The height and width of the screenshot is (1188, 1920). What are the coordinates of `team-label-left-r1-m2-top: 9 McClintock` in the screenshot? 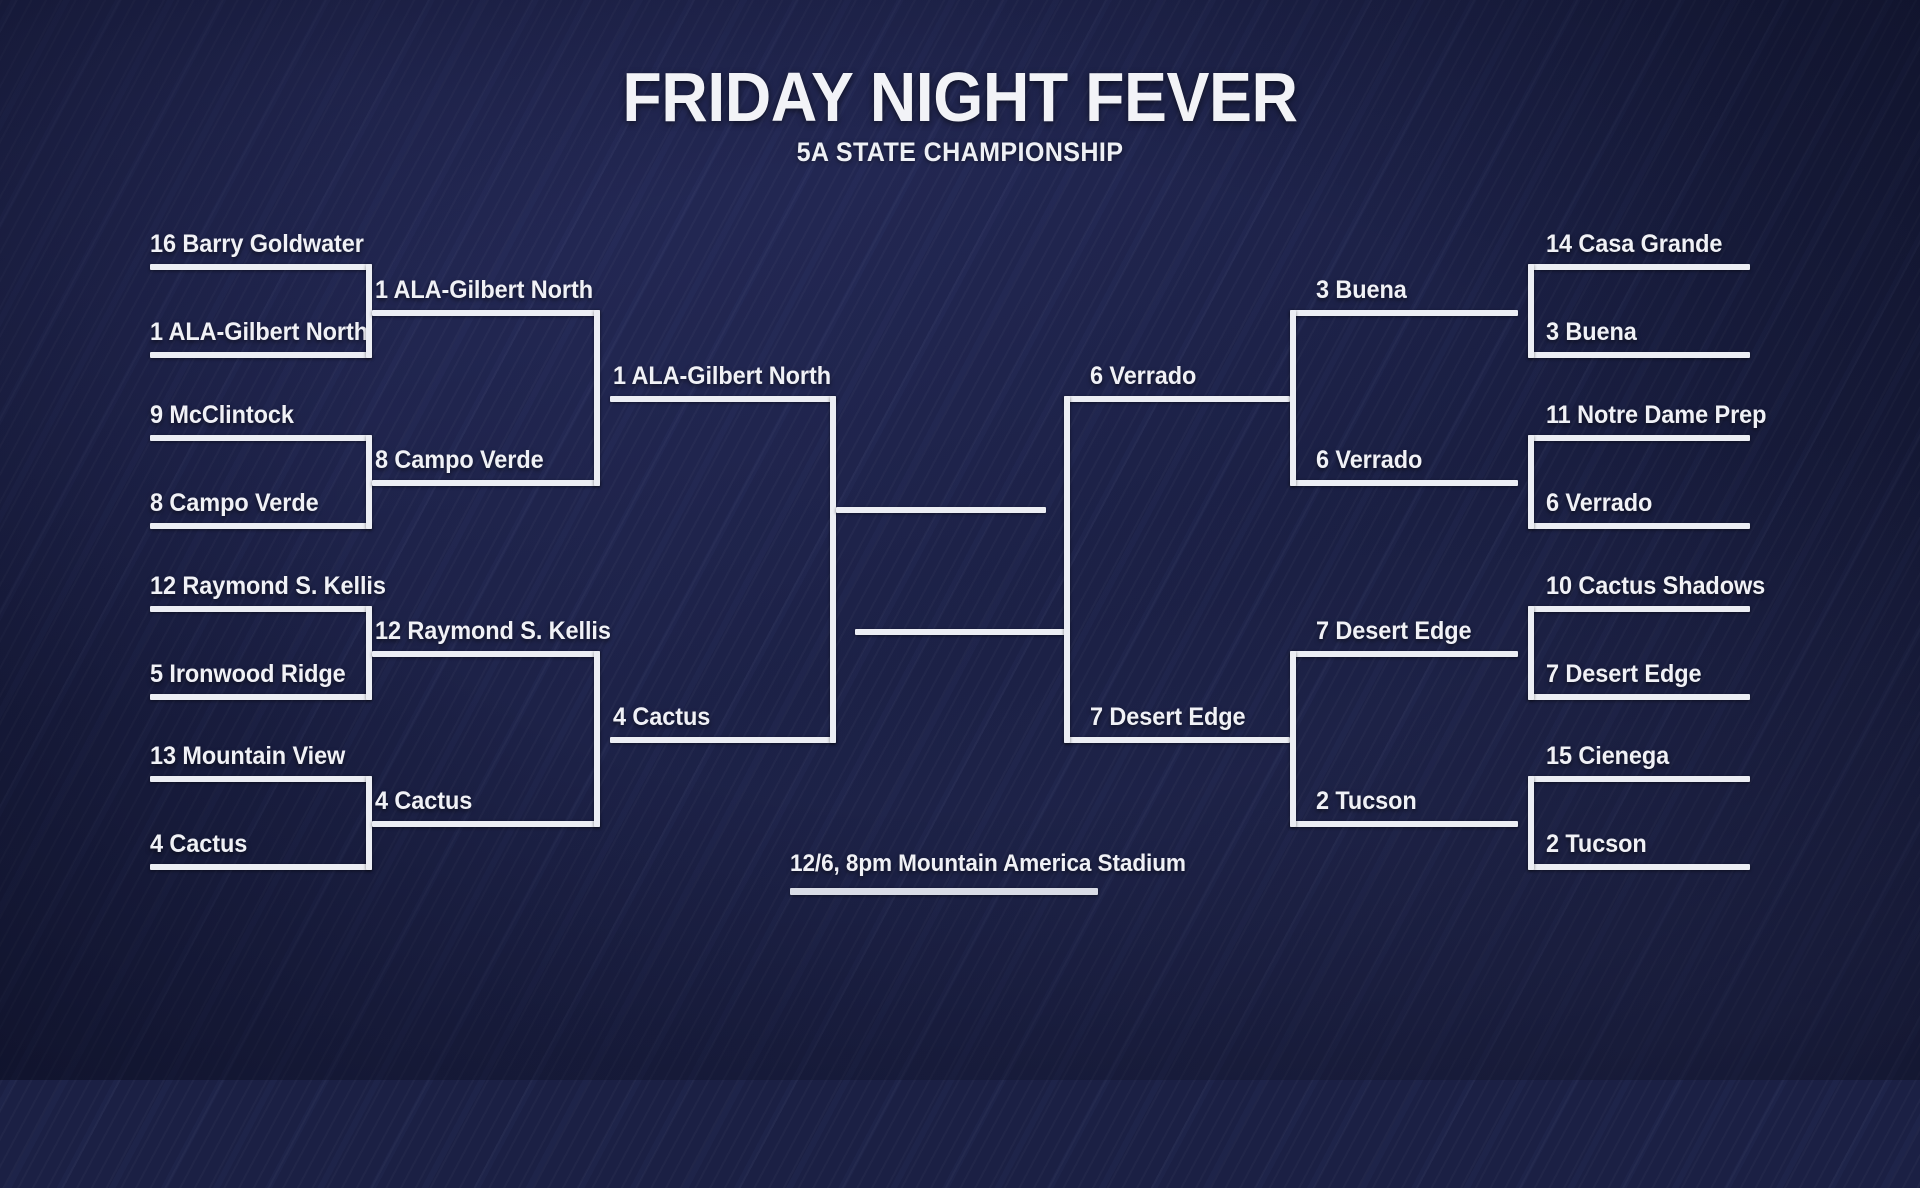 It's located at (222, 415).